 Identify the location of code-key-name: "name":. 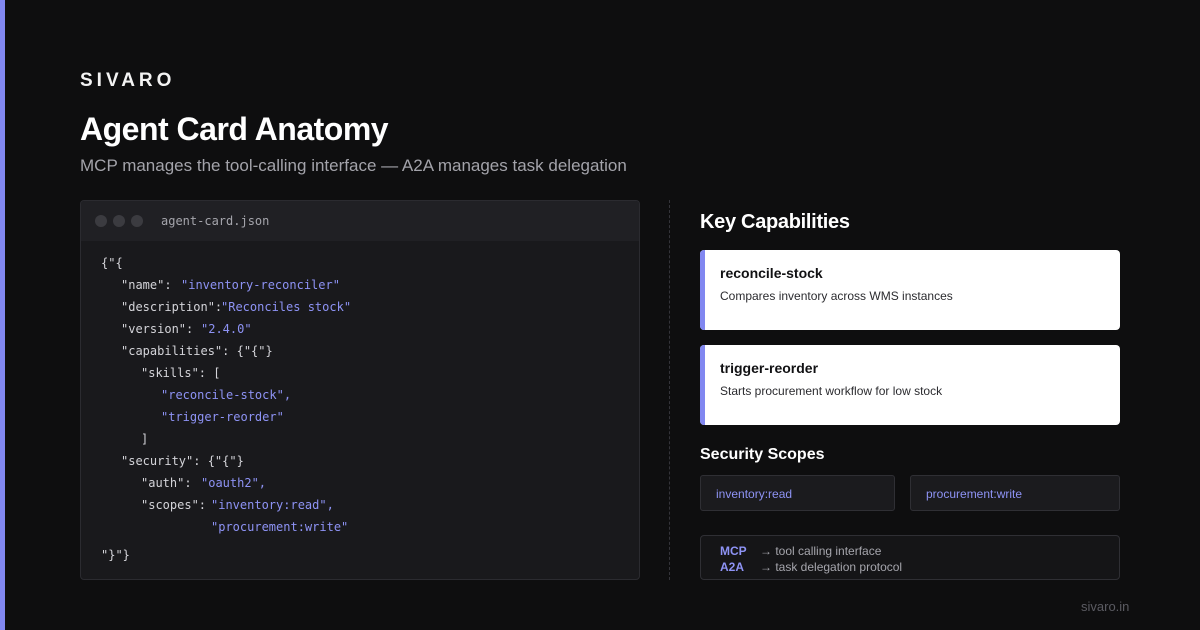
(146, 285).